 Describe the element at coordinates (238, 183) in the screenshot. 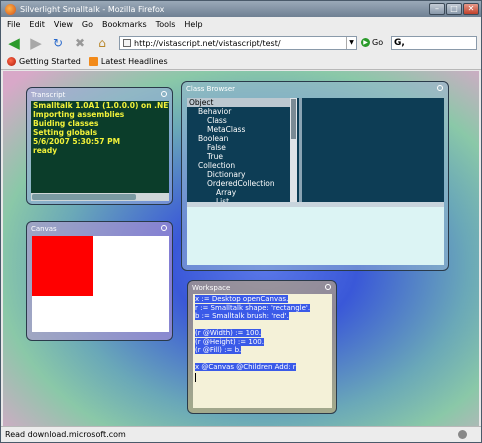

I see `class-list-item: OrderedCollection` at that location.